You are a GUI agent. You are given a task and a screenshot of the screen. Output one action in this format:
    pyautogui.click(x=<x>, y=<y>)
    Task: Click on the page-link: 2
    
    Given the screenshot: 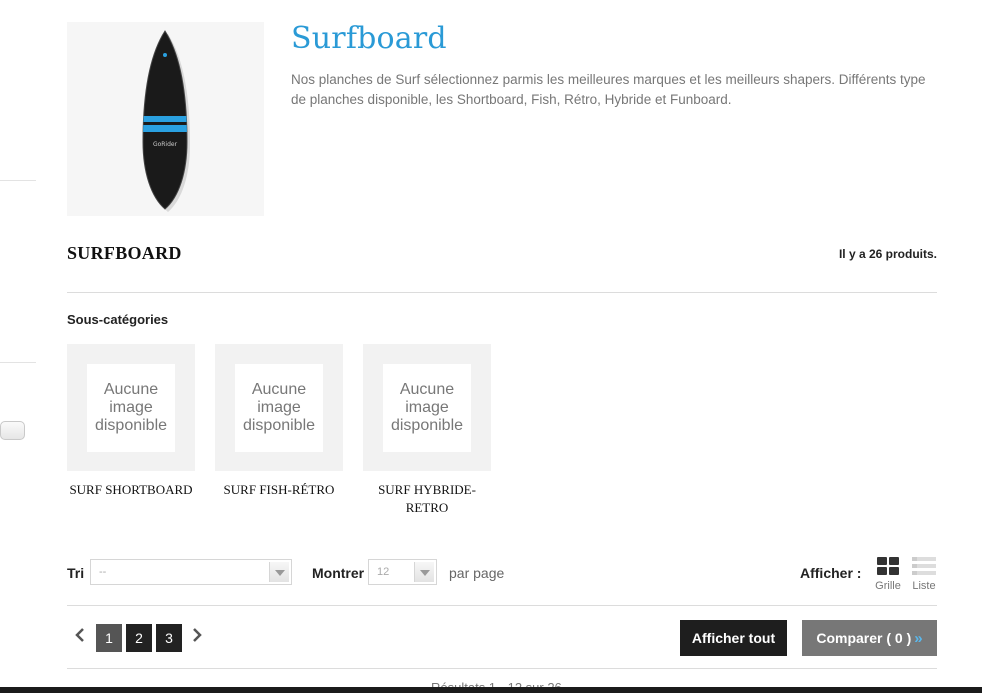 What is the action you would take?
    pyautogui.click(x=139, y=638)
    